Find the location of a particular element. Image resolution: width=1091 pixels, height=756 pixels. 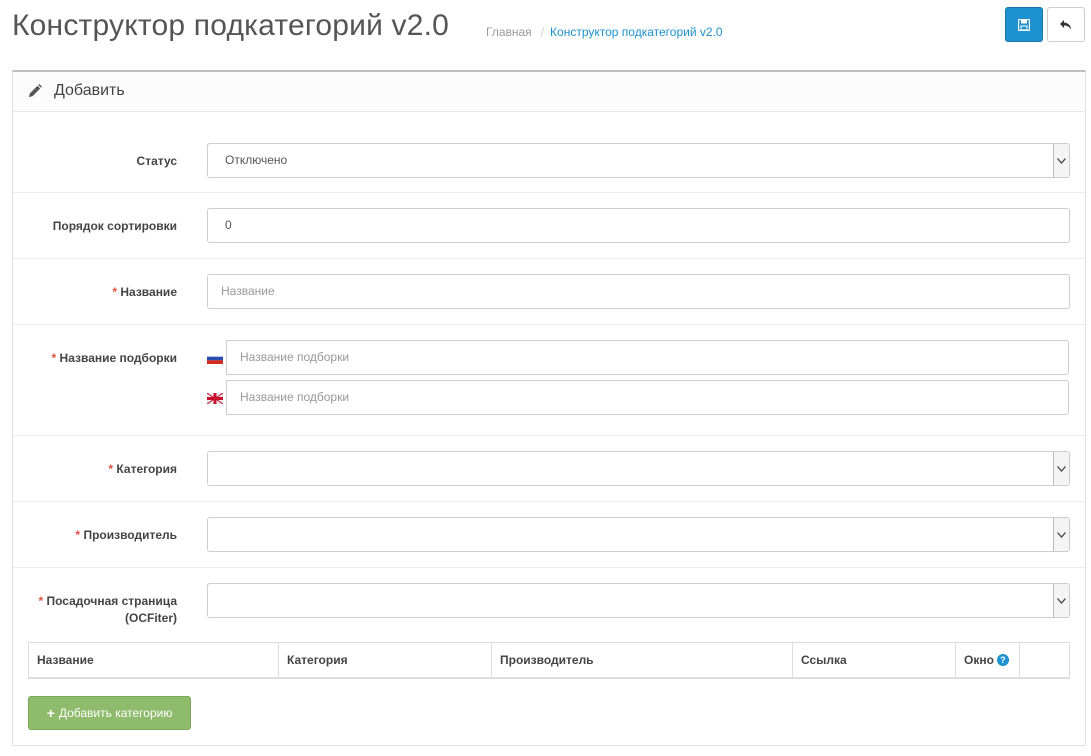

breadcrumb-home-link: Главная is located at coordinates (509, 32).